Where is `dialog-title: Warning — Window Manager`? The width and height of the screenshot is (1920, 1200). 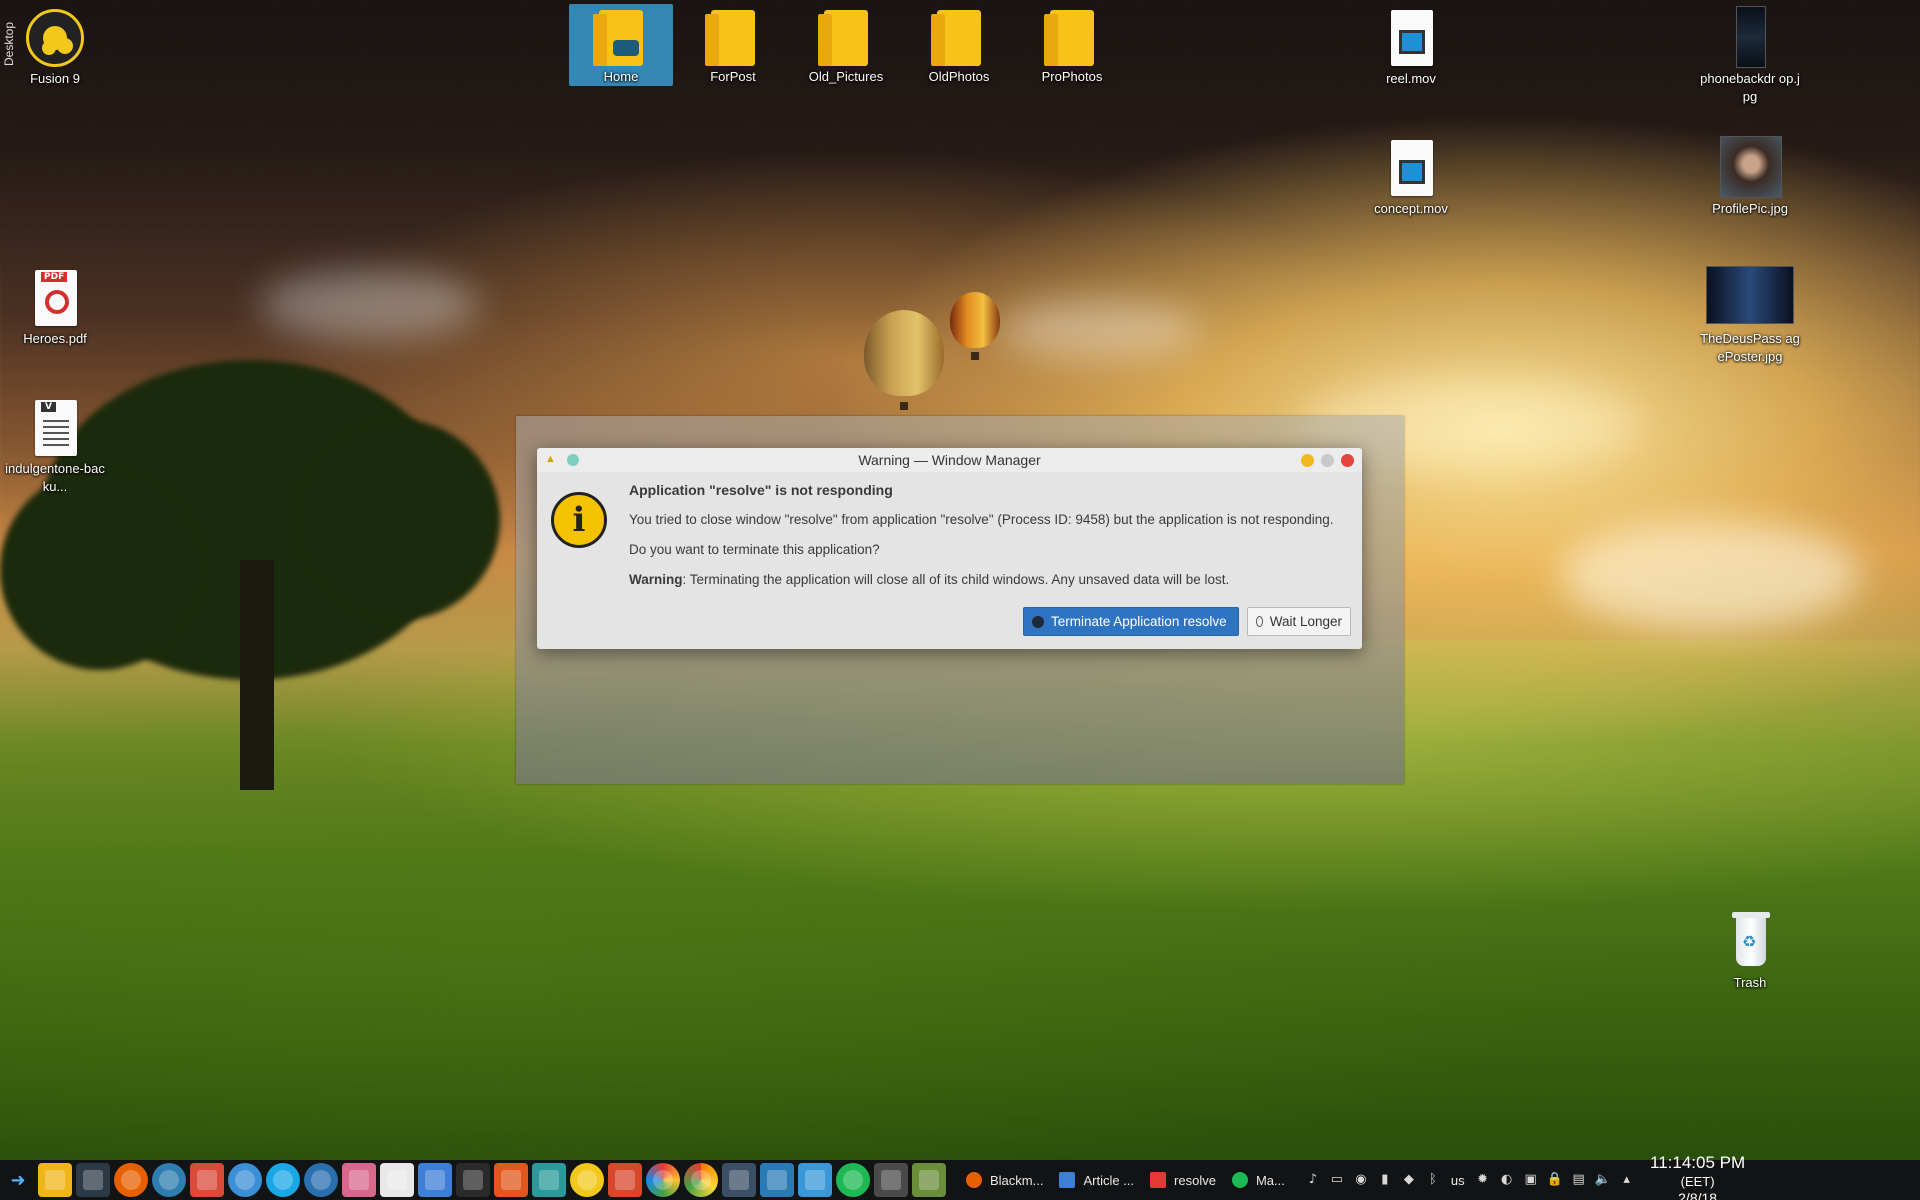
dialog-title: Warning — Window Manager is located at coordinates (949, 460).